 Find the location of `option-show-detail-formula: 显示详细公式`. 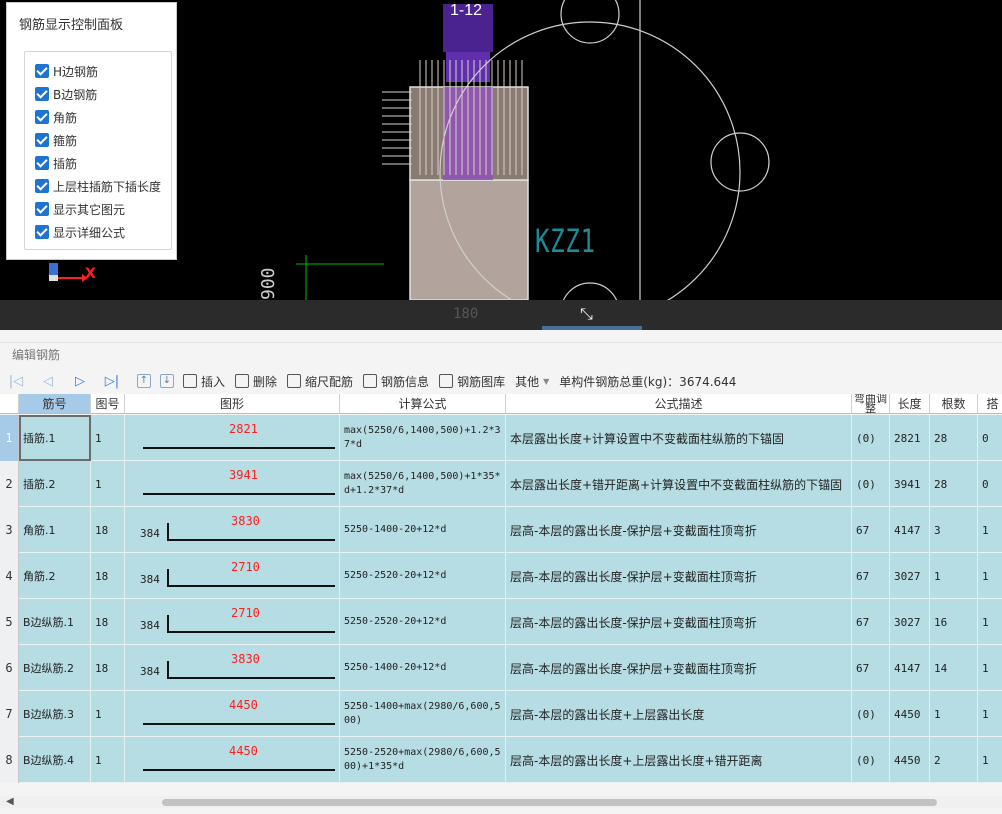

option-show-detail-formula: 显示详细公式 is located at coordinates (80, 232).